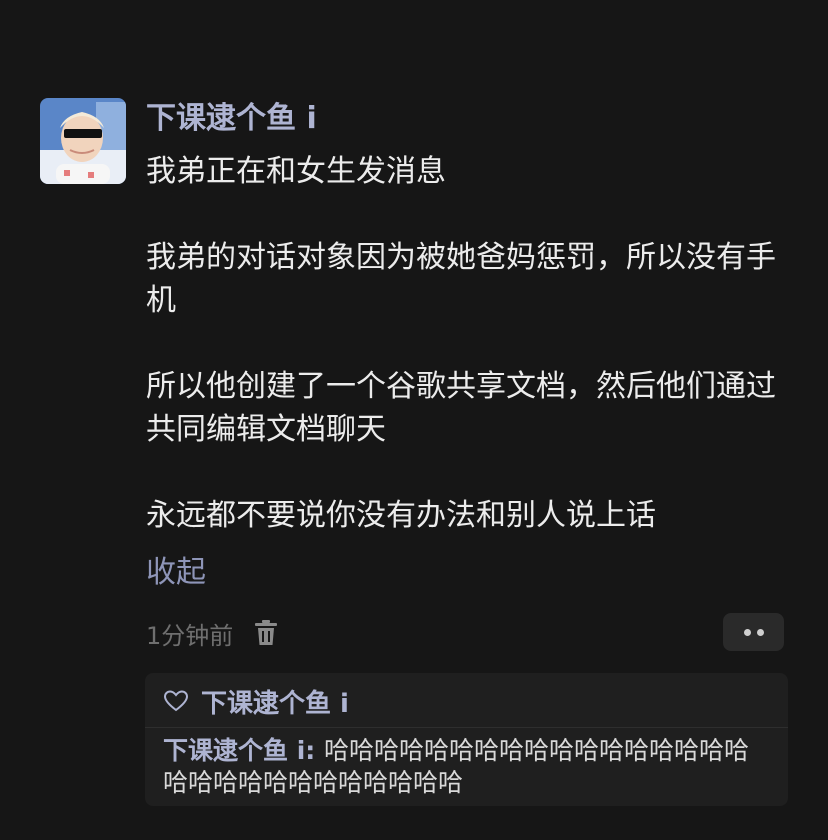  Describe the element at coordinates (234, 750) in the screenshot. I see `reply-author: 下课逮个鱼 i` at that location.